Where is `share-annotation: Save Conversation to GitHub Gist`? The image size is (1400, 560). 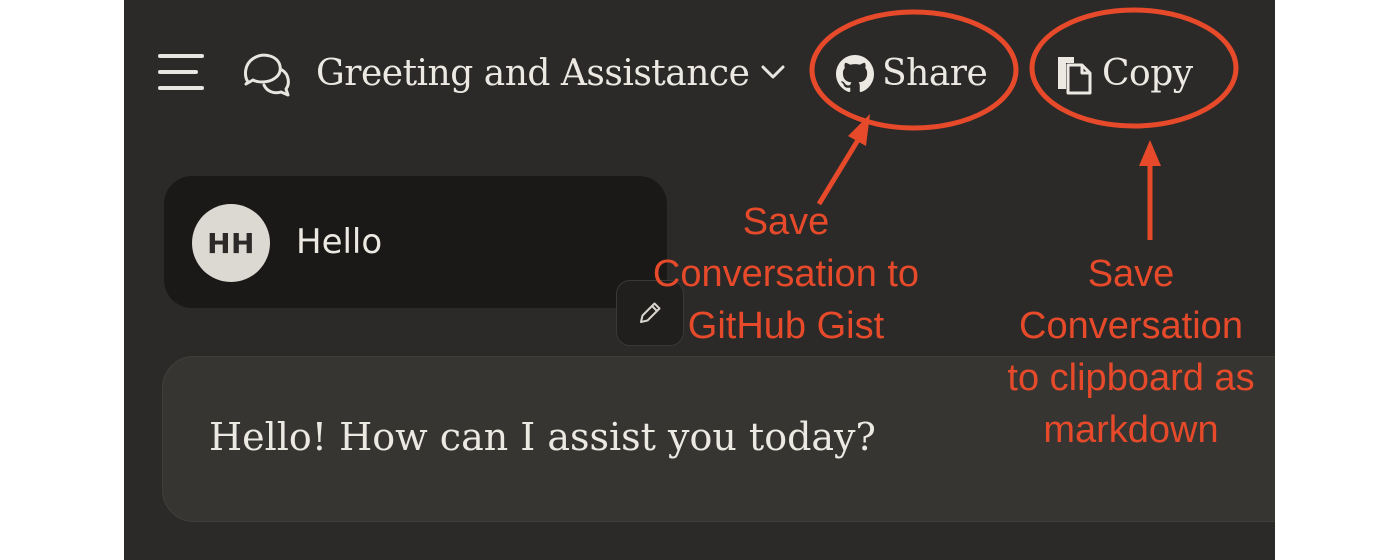 share-annotation: Save Conversation to GitHub Gist is located at coordinates (786, 274).